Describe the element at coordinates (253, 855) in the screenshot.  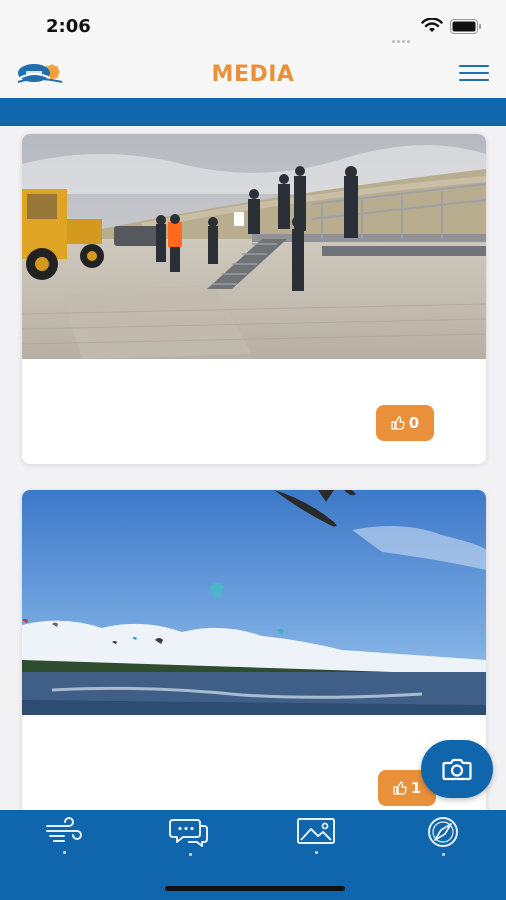
I see `bottom-tab-bar` at that location.